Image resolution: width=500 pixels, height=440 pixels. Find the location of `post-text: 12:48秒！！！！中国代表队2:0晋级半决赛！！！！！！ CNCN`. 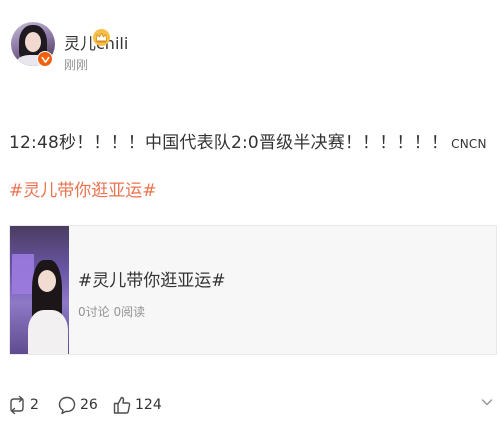

post-text: 12:48秒！！！！中国代表队2:0晋级半决赛！！！！！！ CNCN is located at coordinates (248, 140).